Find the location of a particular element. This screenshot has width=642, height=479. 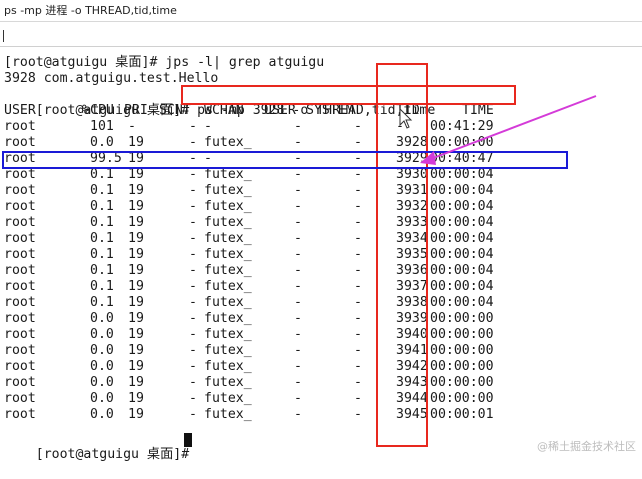

mouse-pointer-icon is located at coordinates (406, 118).